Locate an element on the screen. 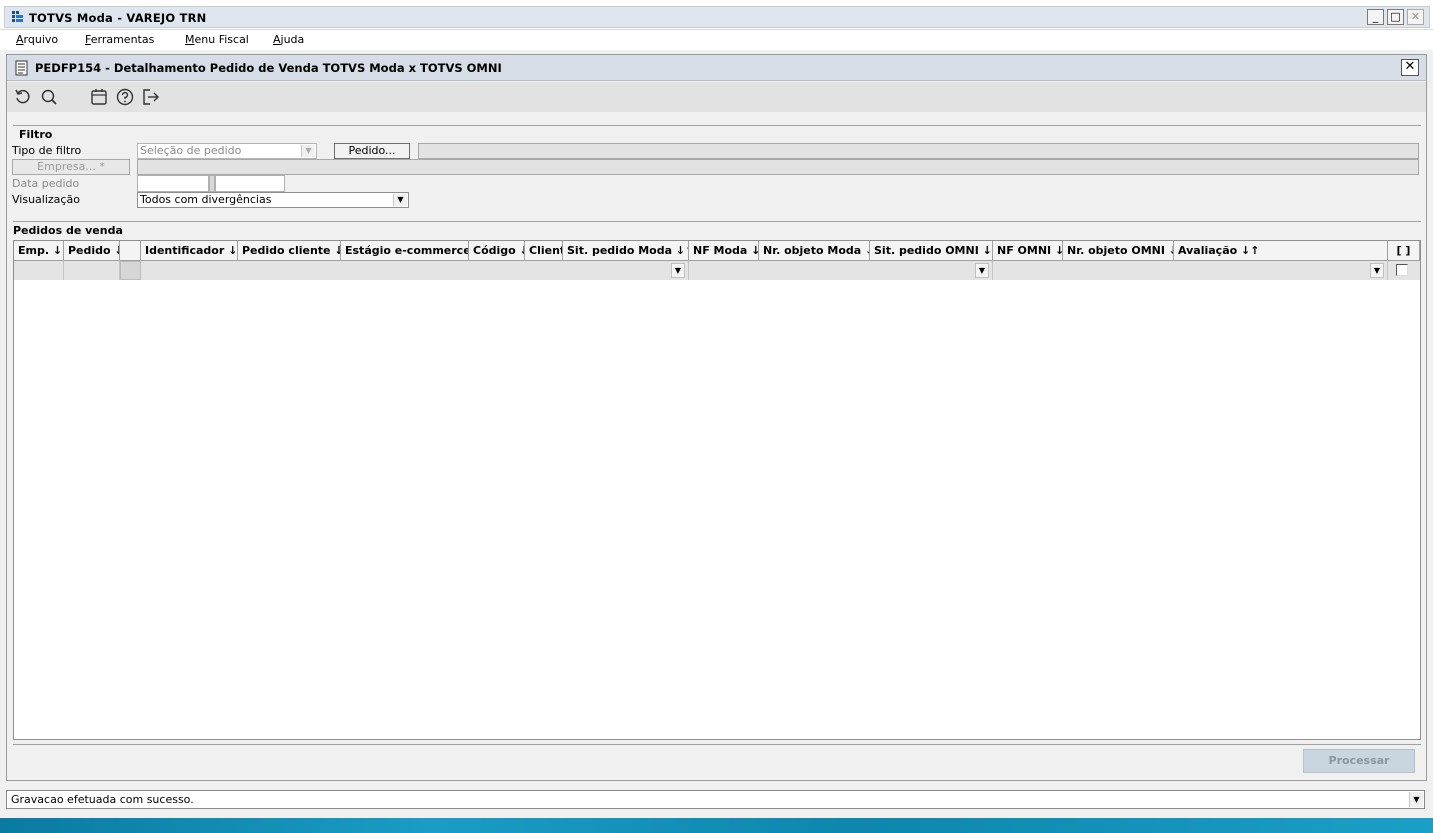 Image resolution: width=1433 pixels, height=833 pixels. minimize-button: _ is located at coordinates (1375, 17).